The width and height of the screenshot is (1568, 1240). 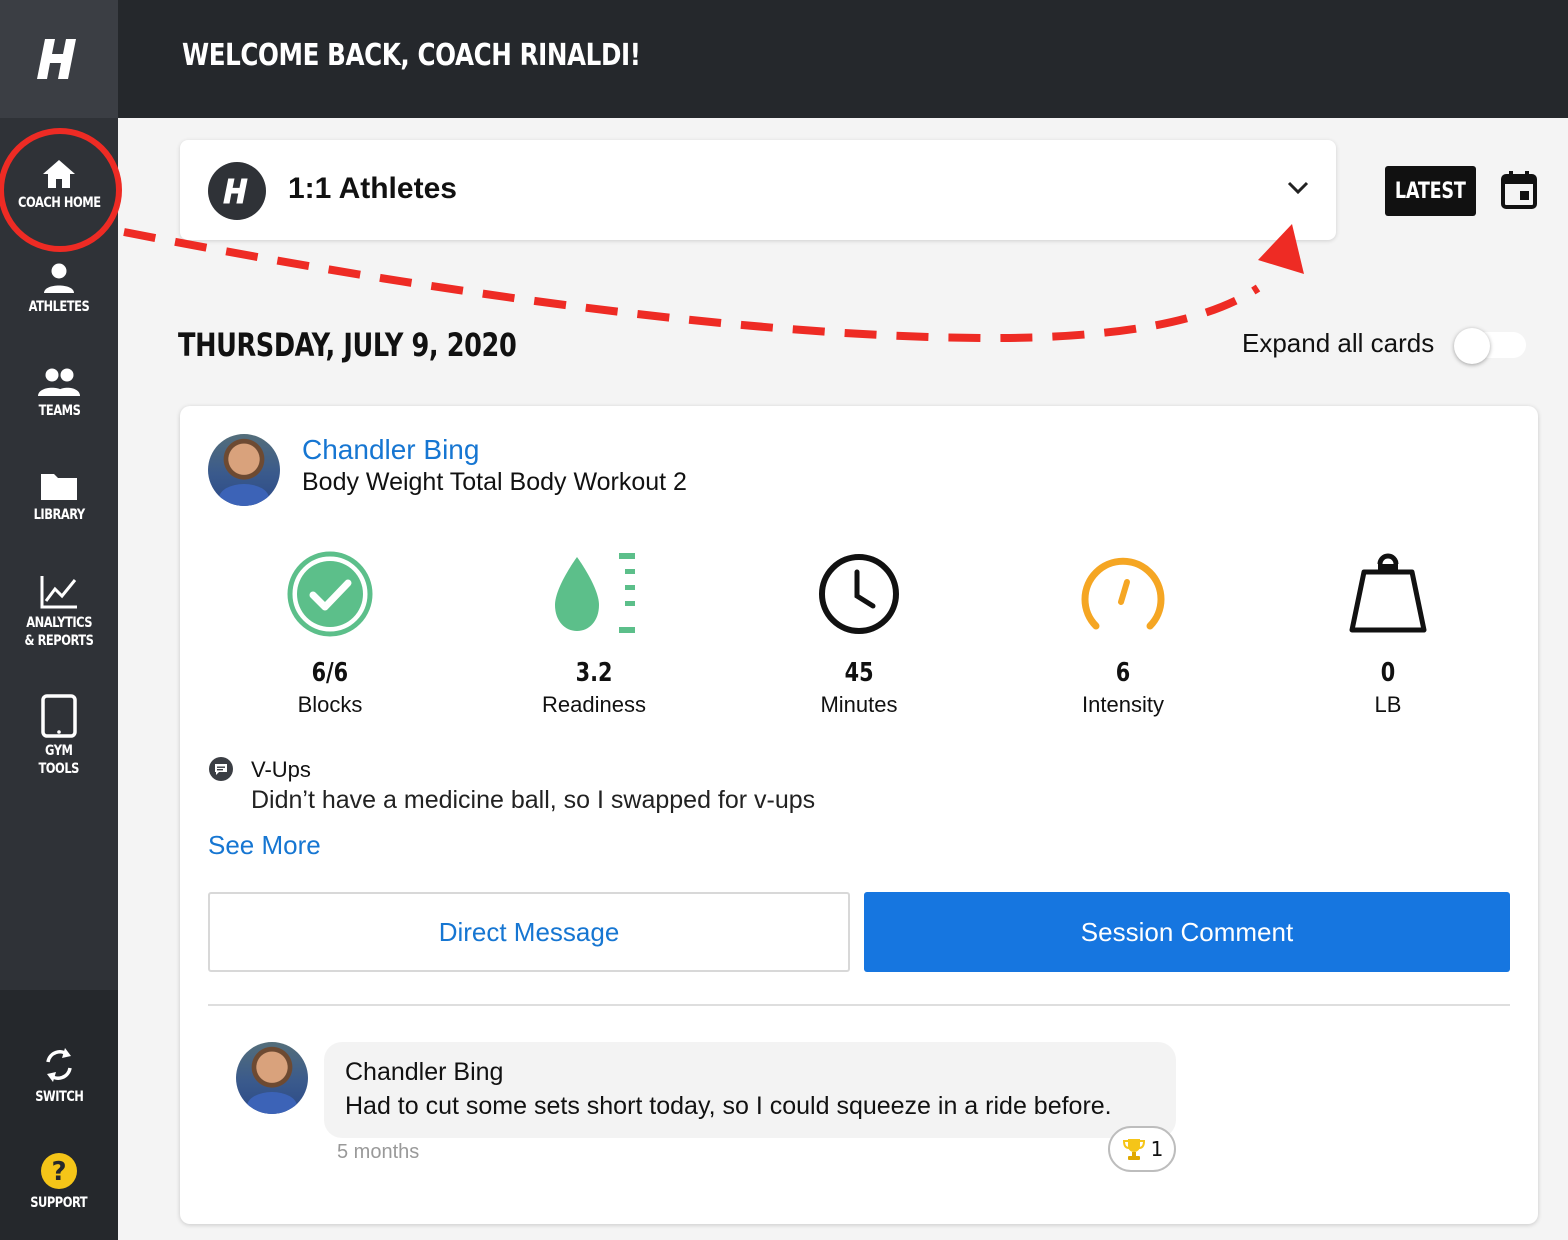 What do you see at coordinates (529, 932) in the screenshot?
I see `direct-message-button: Direct Message` at bounding box center [529, 932].